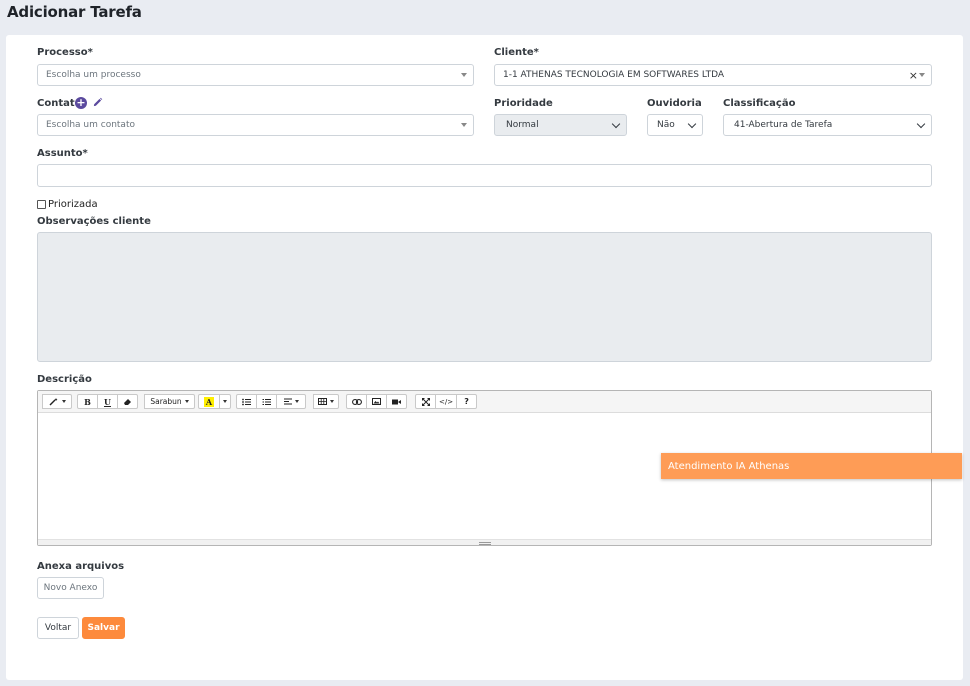 The image size is (970, 686). What do you see at coordinates (913, 75) in the screenshot?
I see `clear-icon: ×` at bounding box center [913, 75].